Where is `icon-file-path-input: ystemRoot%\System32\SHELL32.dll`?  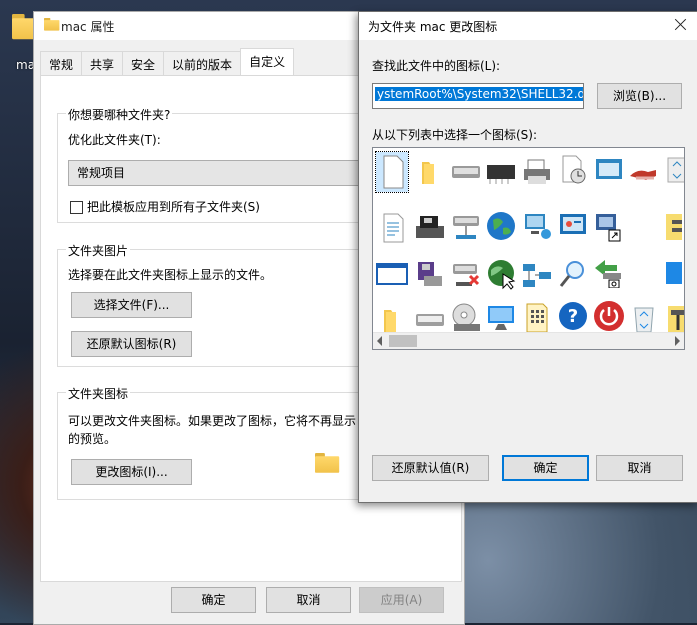 icon-file-path-input: ystemRoot%\System32\SHELL32.dll is located at coordinates (478, 96).